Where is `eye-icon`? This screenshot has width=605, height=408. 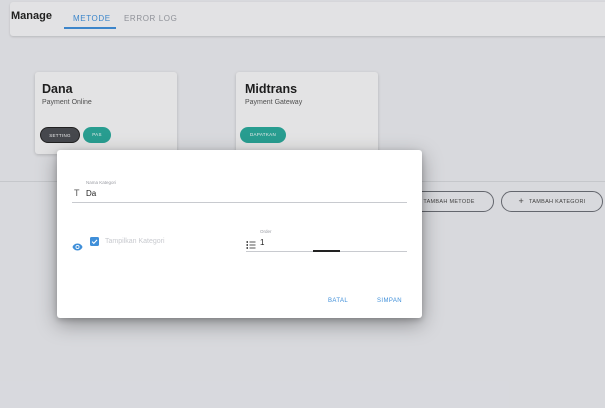
eye-icon is located at coordinates (77, 247).